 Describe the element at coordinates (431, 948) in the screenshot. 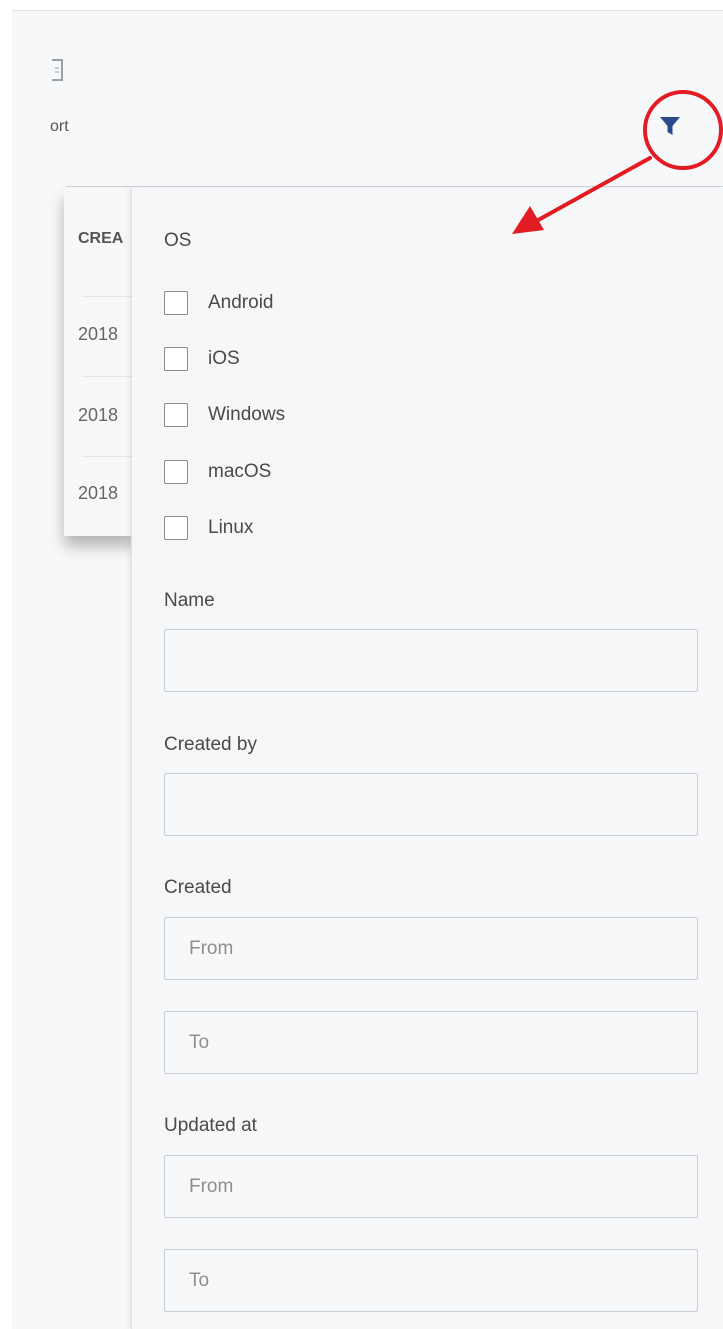

I see `created-from-input` at that location.